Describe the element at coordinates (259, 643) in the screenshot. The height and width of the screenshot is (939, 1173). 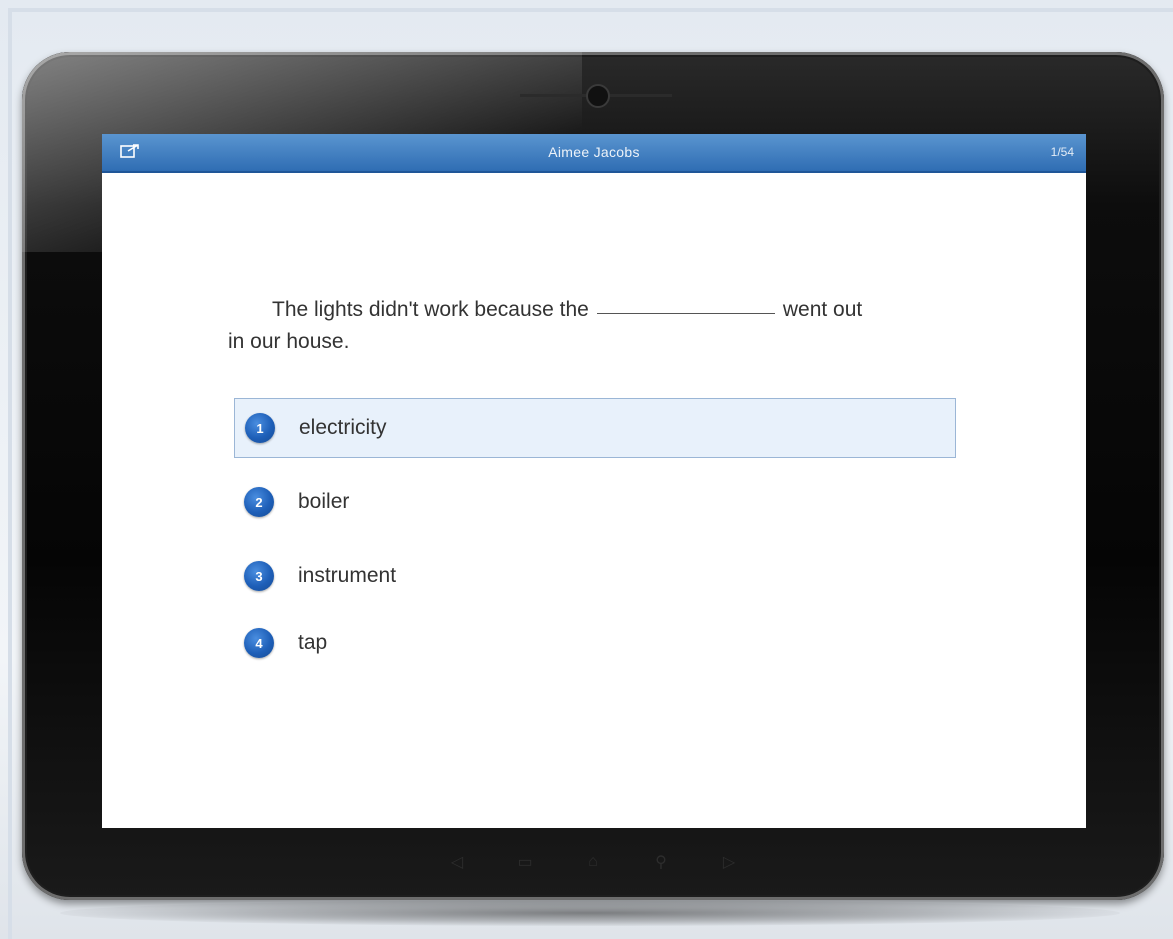
I see `option-number-badge: 4` at that location.